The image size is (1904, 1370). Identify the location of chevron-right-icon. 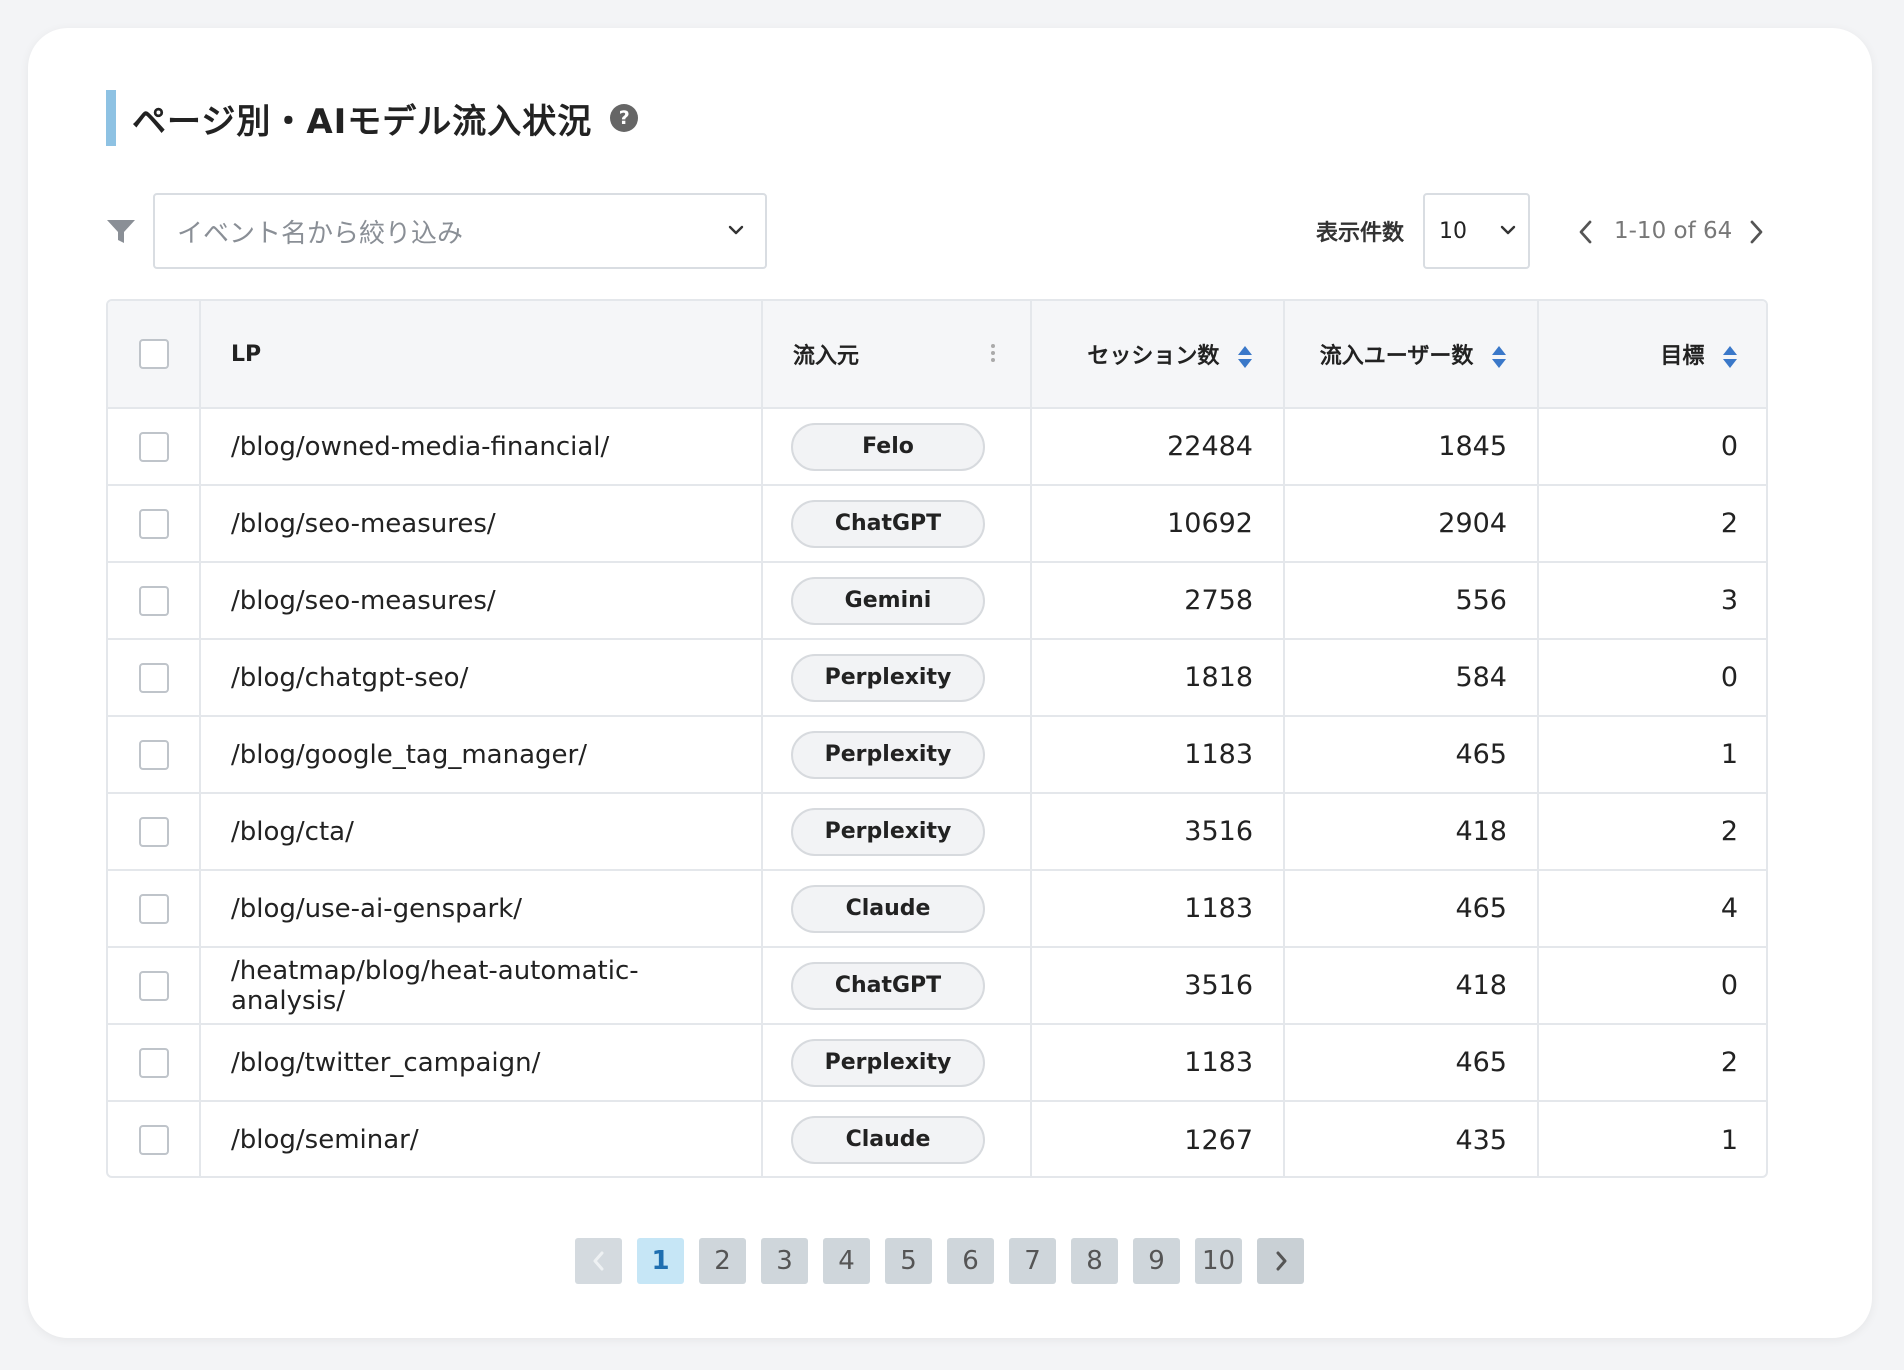
(1281, 1261).